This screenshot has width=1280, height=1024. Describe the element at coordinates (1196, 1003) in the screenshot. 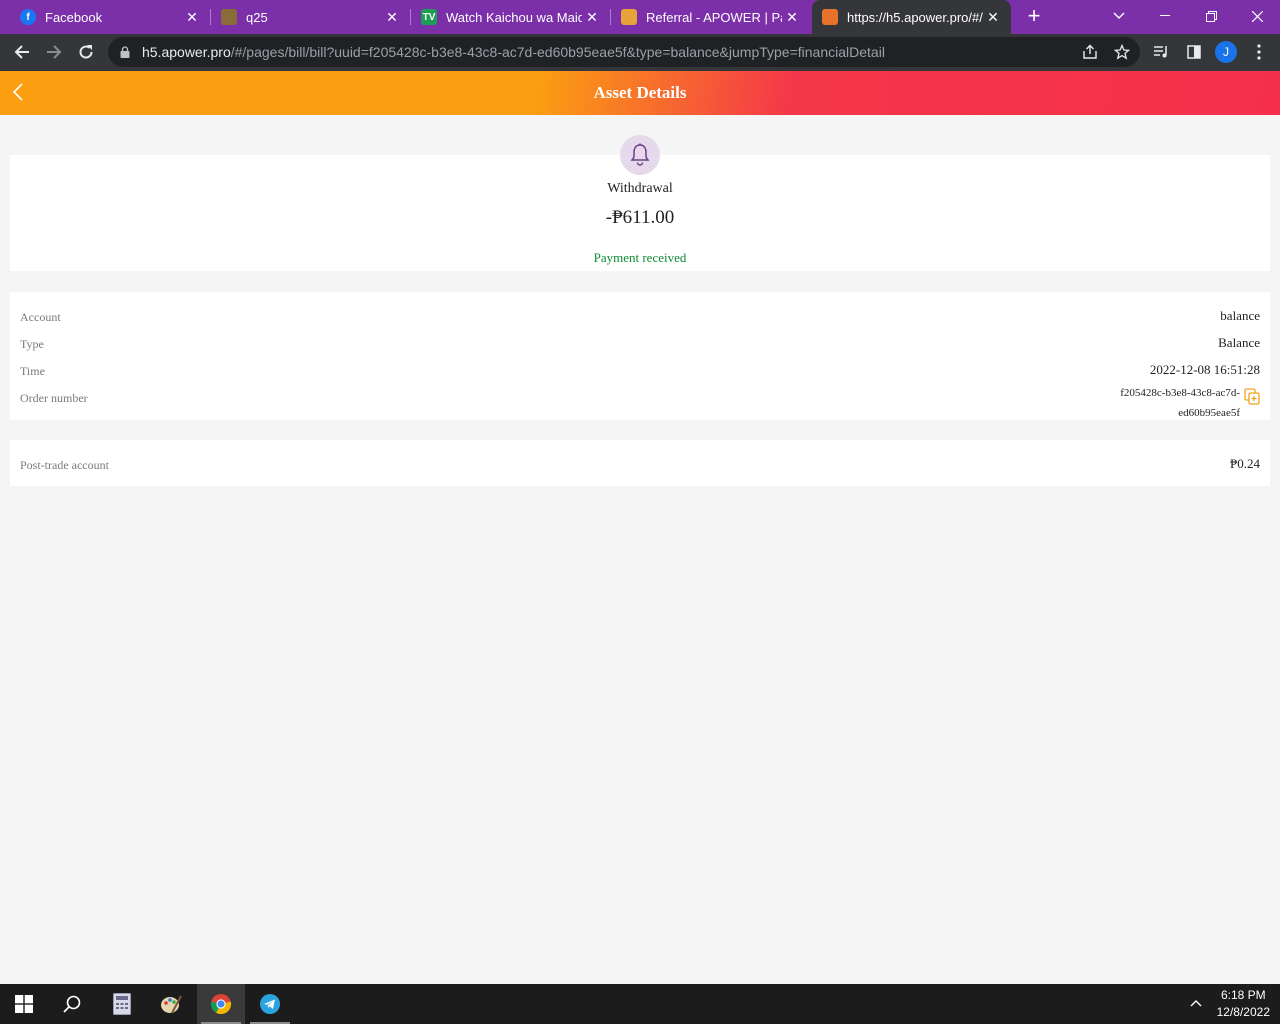

I see `system-tray-chevron-icon` at that location.